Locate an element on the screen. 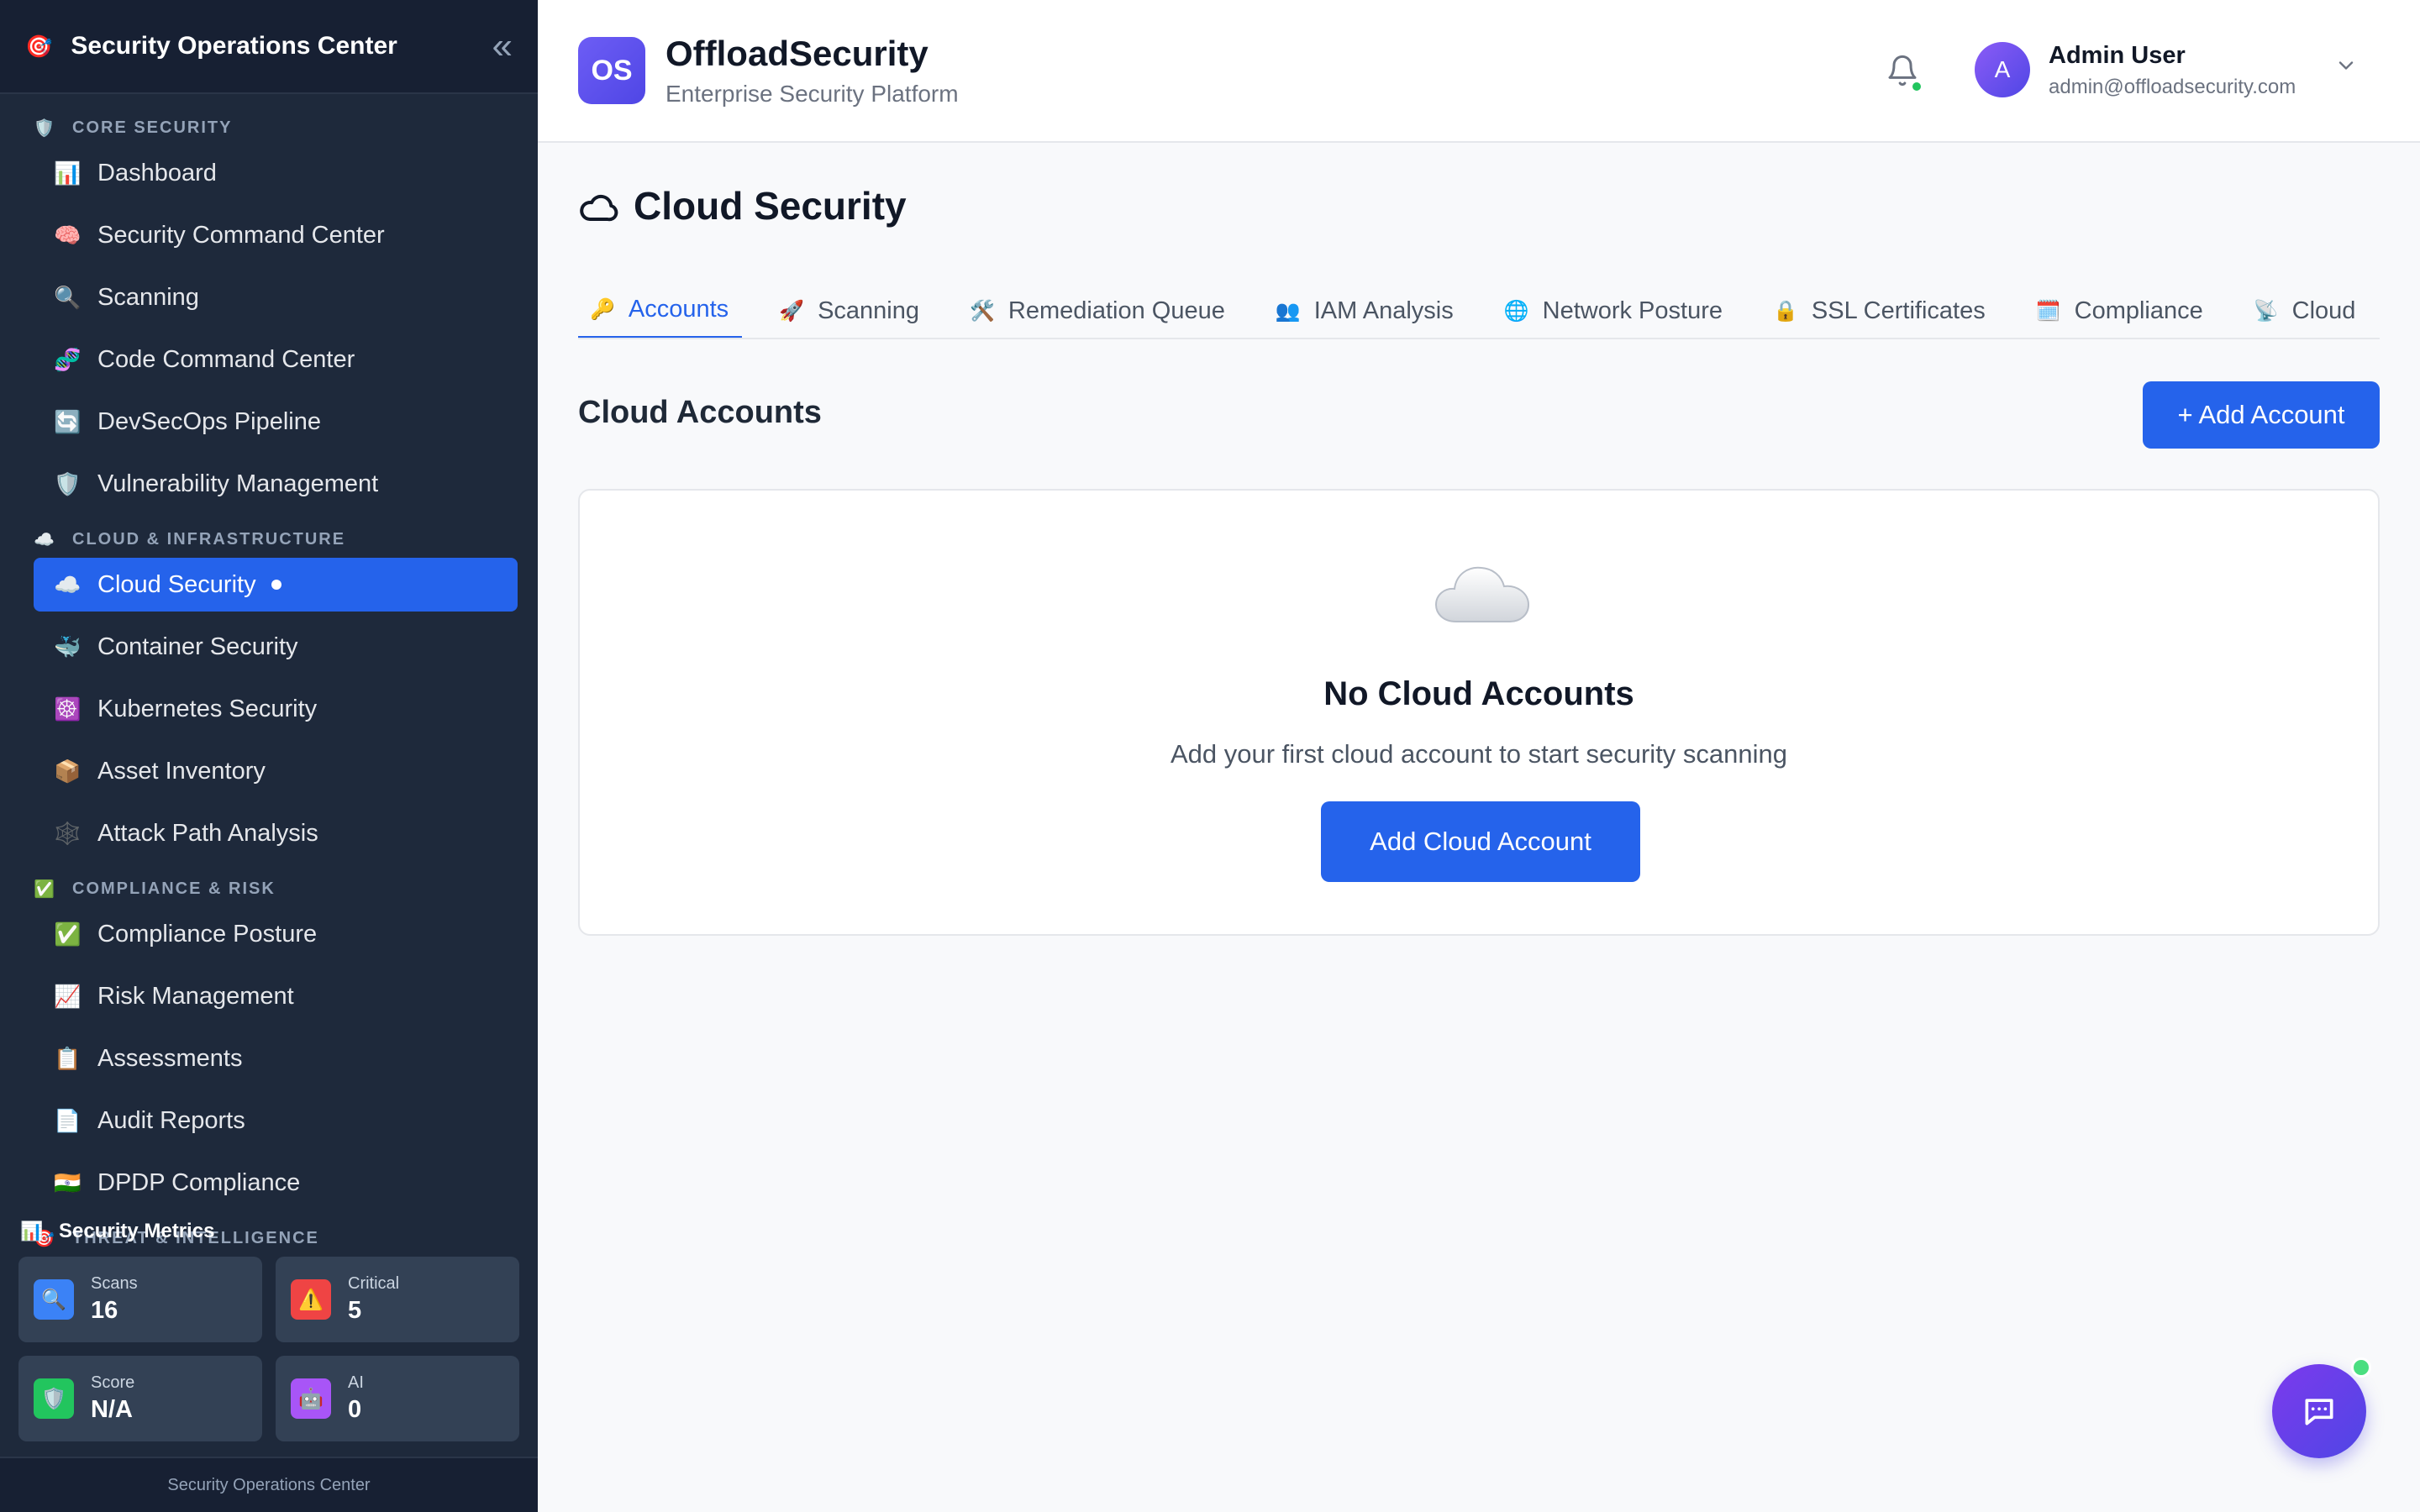 The image size is (2420, 1512). metric-score: 🛡️ Score N/A is located at coordinates (140, 1398).